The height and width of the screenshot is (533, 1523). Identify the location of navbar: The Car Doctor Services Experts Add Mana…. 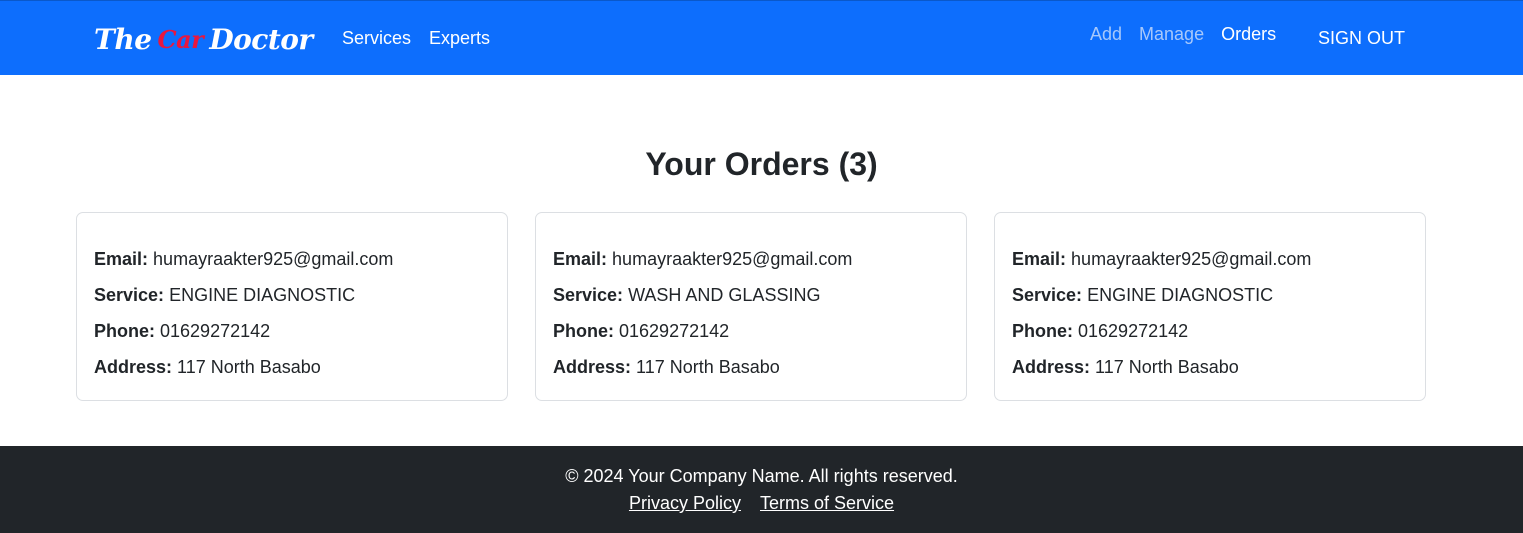
(761, 37).